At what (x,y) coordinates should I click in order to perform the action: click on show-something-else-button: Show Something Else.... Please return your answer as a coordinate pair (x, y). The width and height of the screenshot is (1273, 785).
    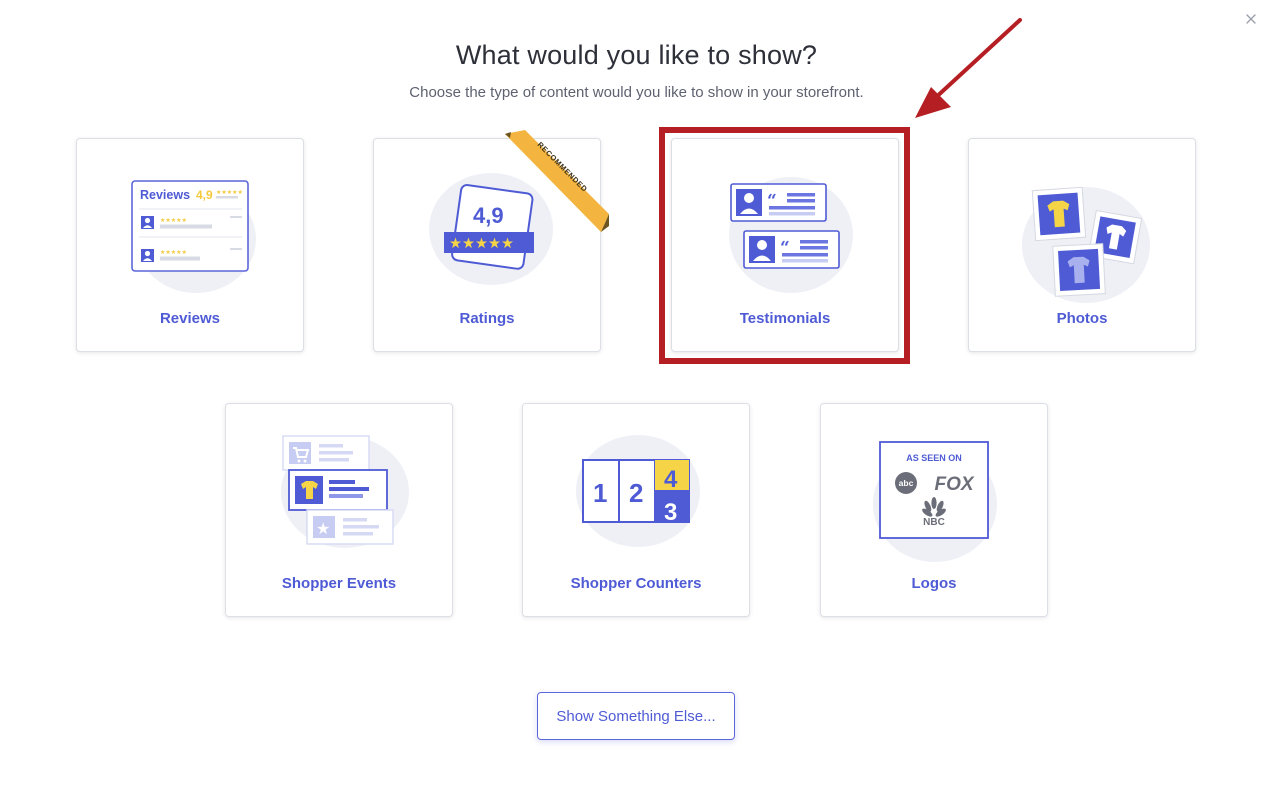
    Looking at the image, I should click on (636, 716).